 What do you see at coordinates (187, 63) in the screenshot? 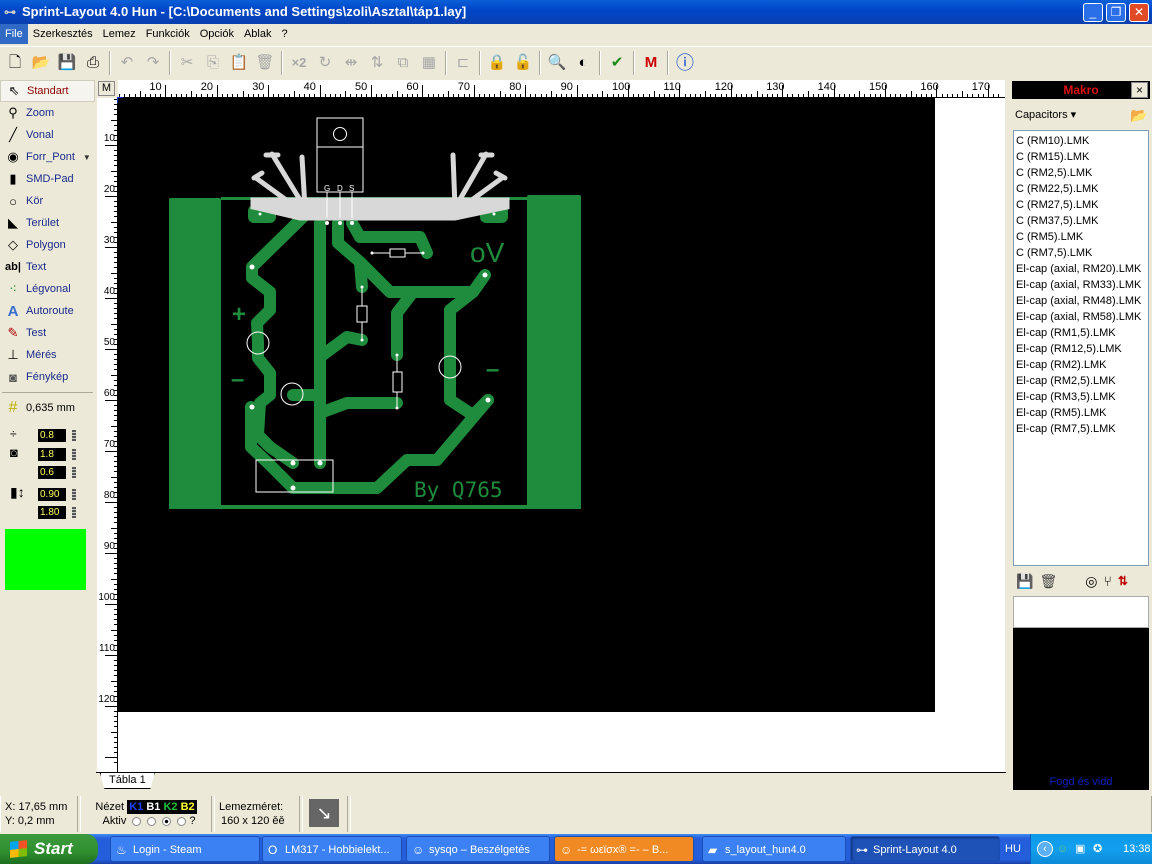
I see `cut-icon: ✂` at bounding box center [187, 63].